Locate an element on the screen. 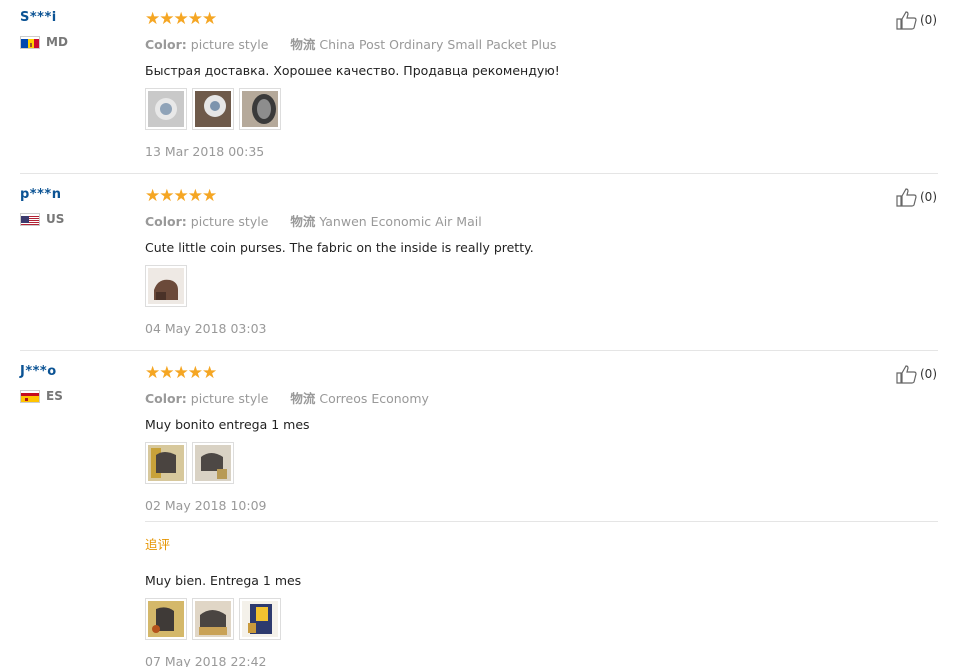  country-code: US is located at coordinates (55, 219).